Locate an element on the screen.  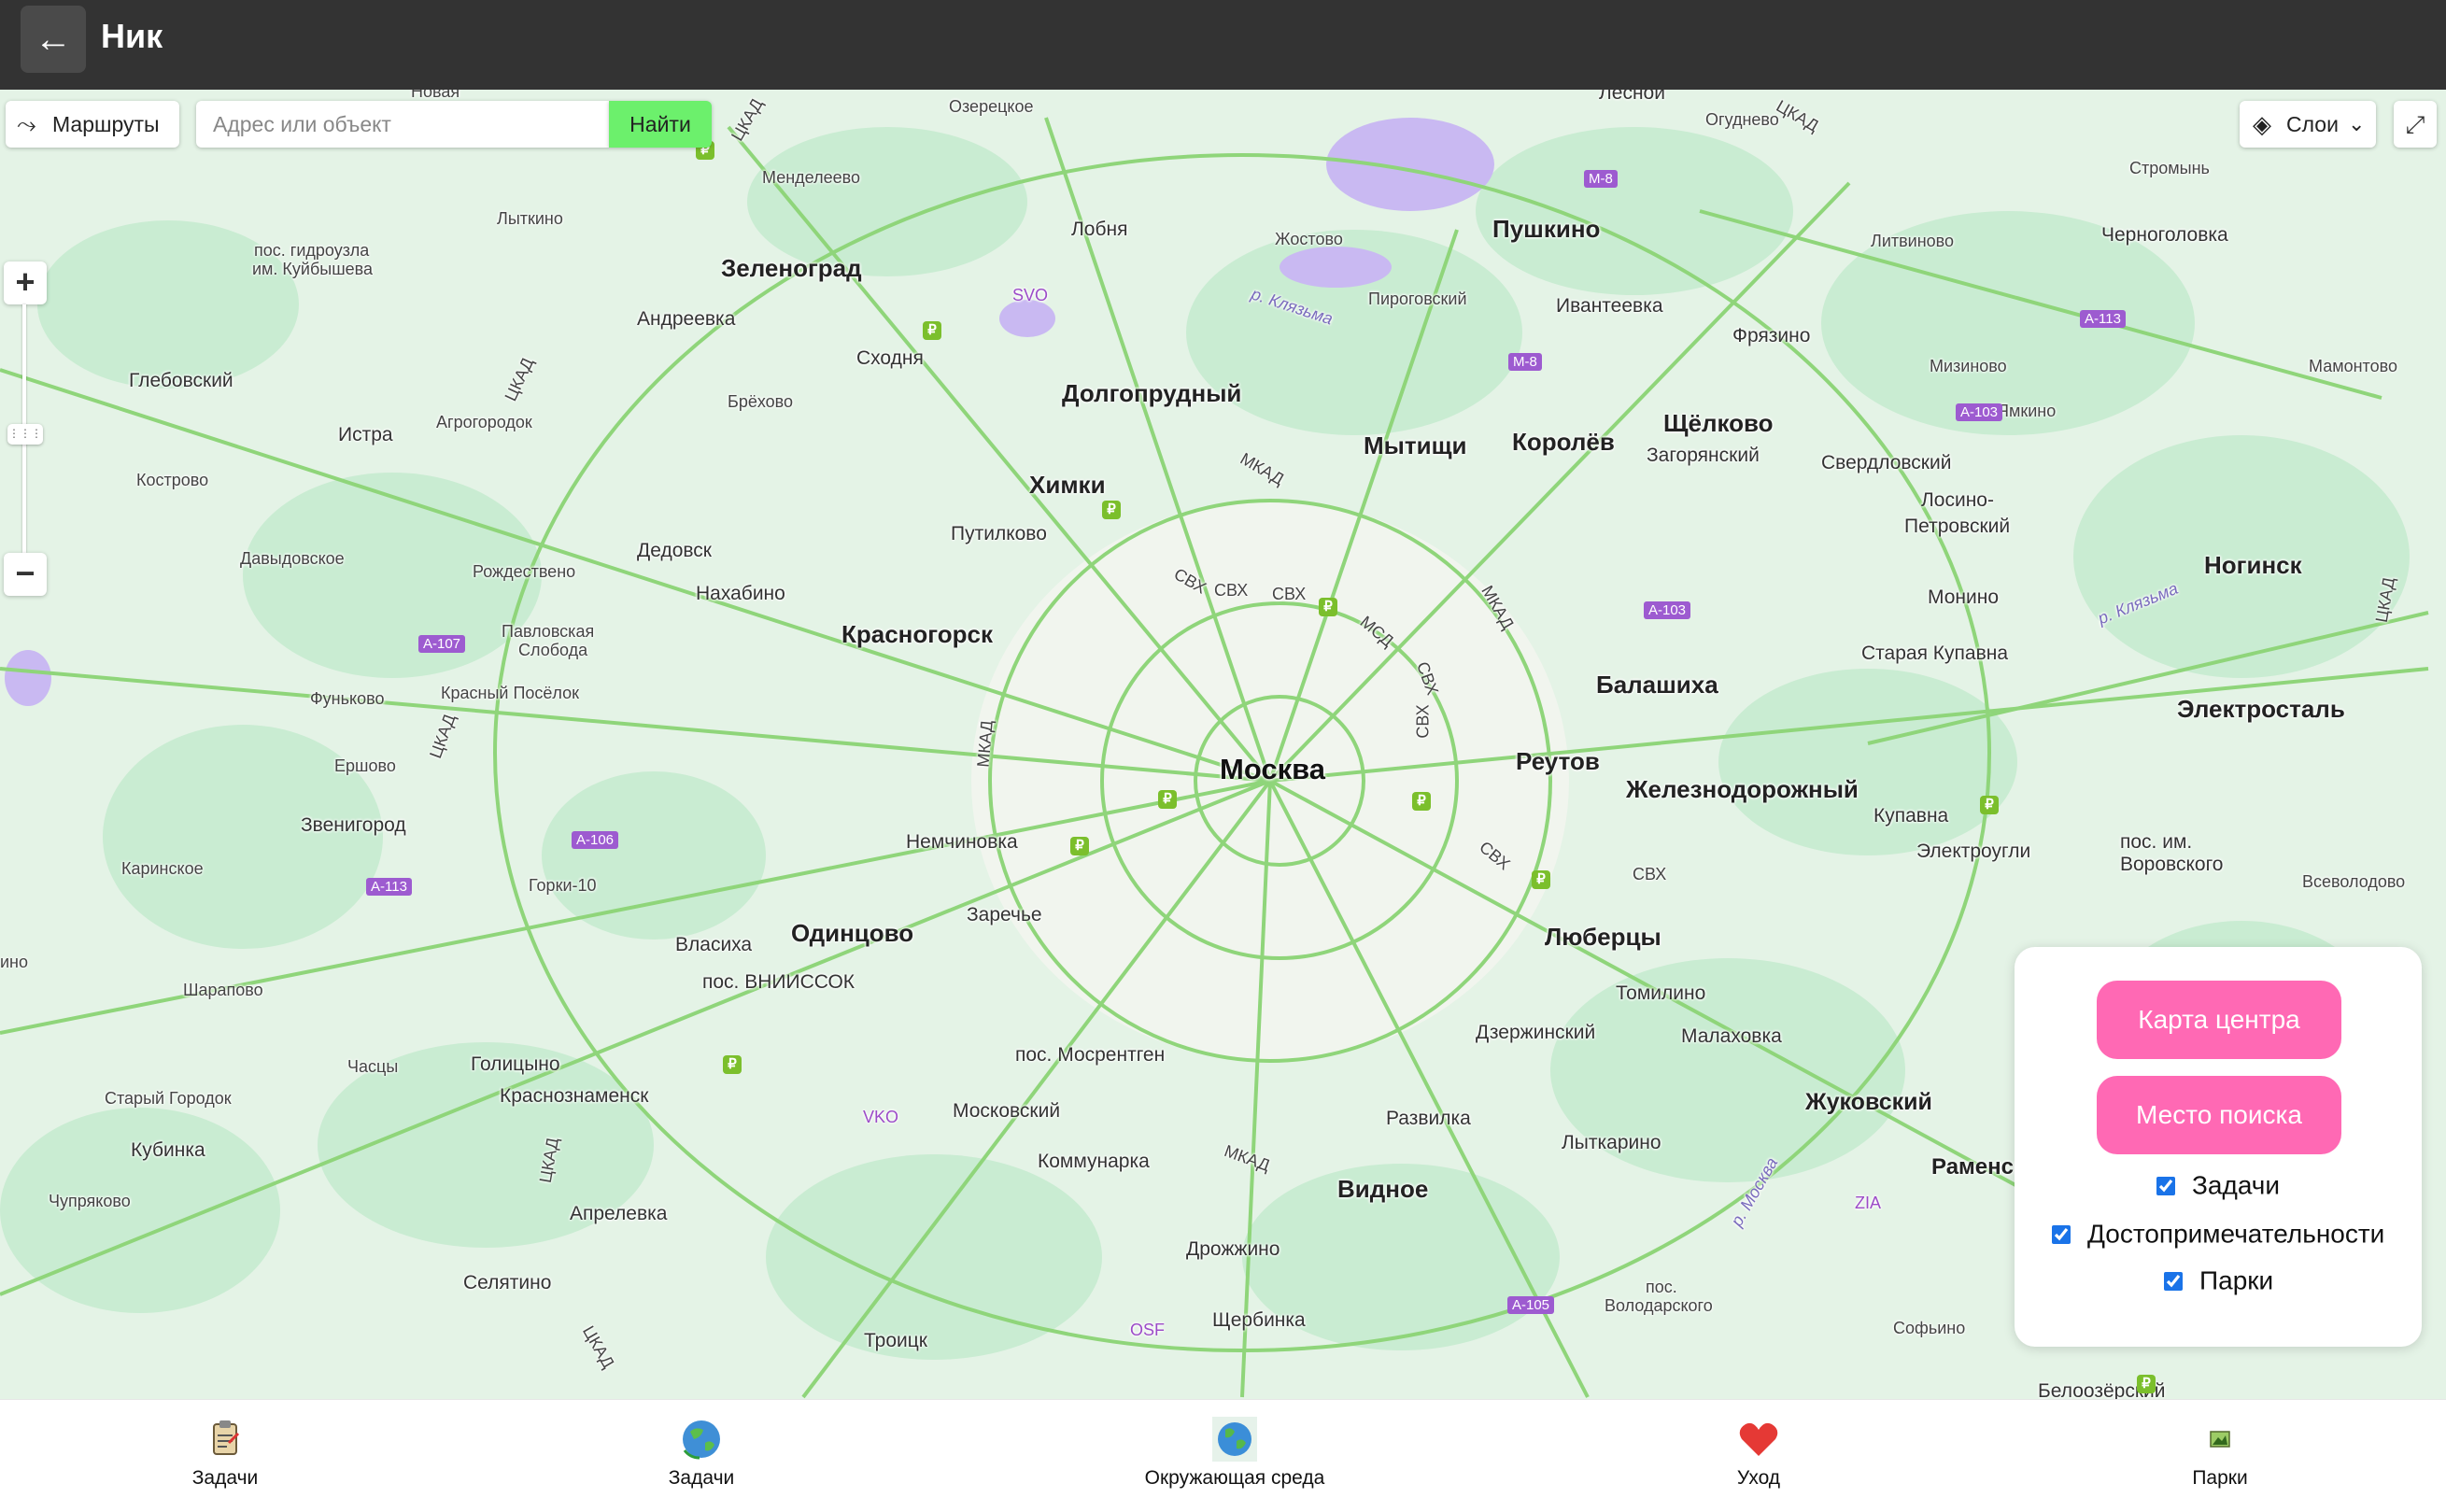
filter-tasks: Задачи is located at coordinates (2218, 1185).